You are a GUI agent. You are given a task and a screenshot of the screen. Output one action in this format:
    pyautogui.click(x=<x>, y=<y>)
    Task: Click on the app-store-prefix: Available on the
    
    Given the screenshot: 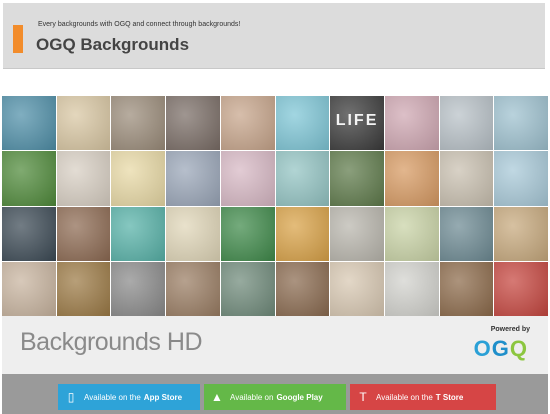 What is the action you would take?
    pyautogui.click(x=112, y=397)
    